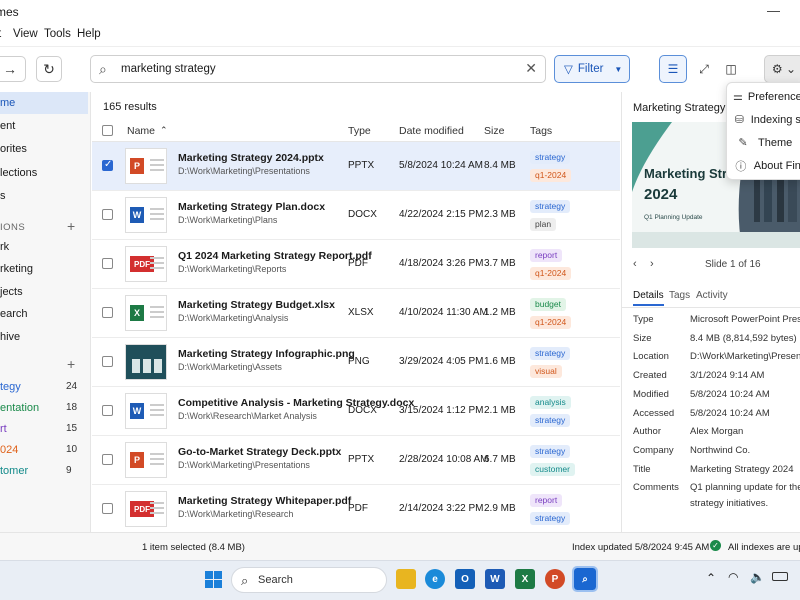 The width and height of the screenshot is (800, 600). What do you see at coordinates (275, 256) in the screenshot?
I see `file-name: Q1 2024 Marketing Strategy Report.pdf` at bounding box center [275, 256].